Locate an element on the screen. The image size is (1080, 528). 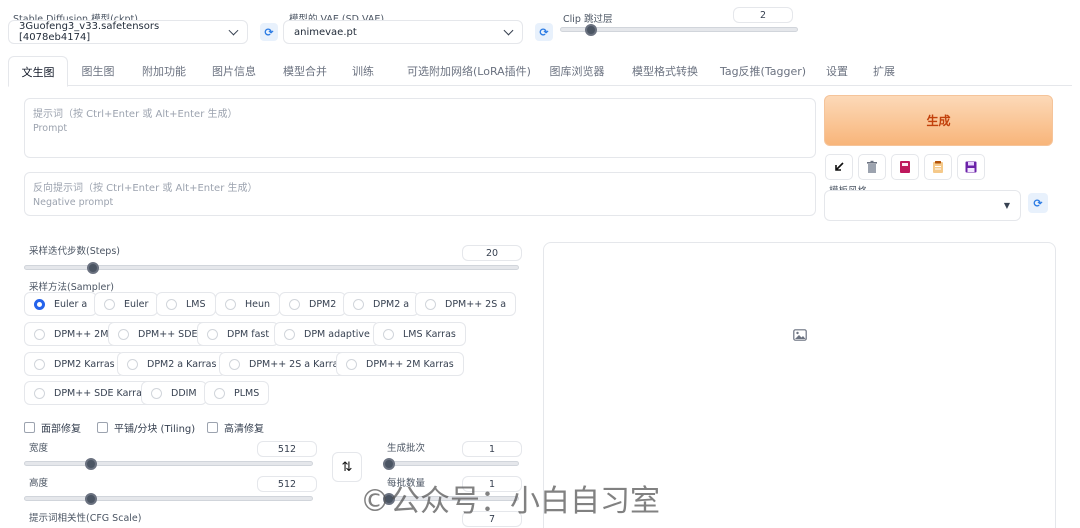
checkpoint-value: 3Guofeng3_v33.safetensors [4078eb4174] is located at coordinates (89, 32).